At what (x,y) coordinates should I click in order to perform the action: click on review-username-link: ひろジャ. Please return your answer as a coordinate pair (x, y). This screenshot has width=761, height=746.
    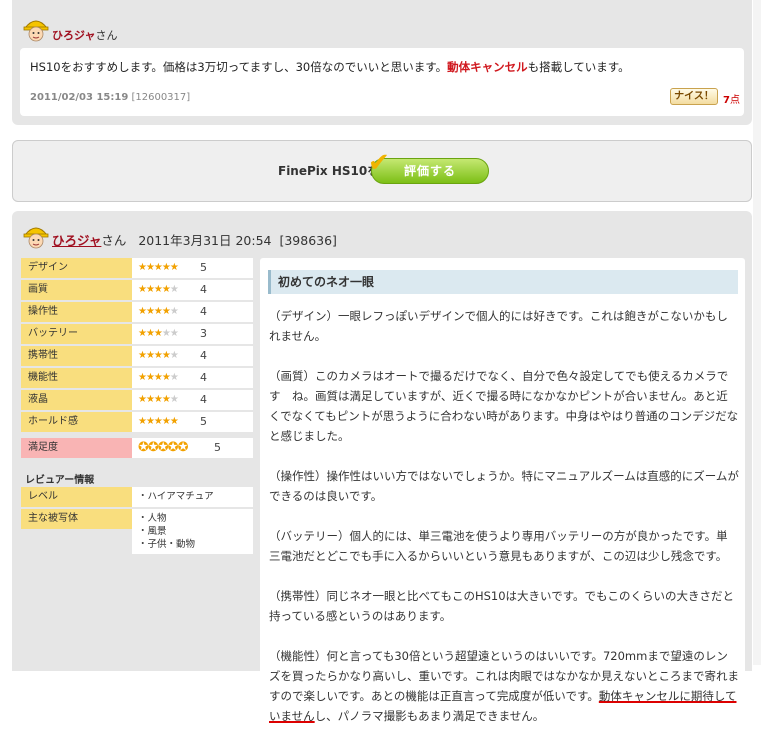
    Looking at the image, I should click on (76, 240).